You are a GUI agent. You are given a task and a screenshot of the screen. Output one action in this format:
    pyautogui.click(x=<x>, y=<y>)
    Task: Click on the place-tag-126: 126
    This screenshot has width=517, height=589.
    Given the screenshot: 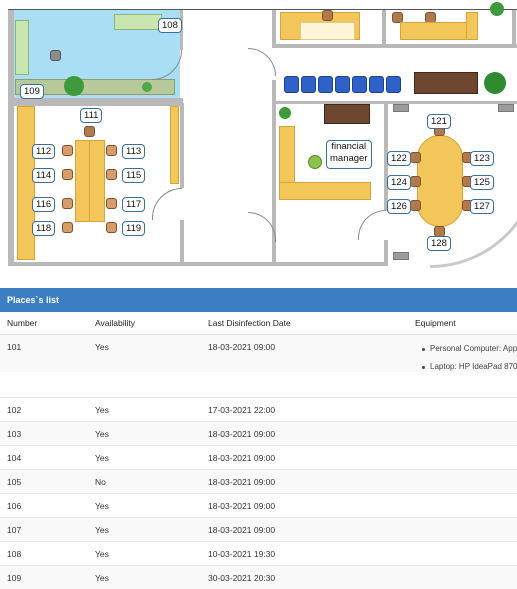 What is the action you would take?
    pyautogui.click(x=399, y=206)
    